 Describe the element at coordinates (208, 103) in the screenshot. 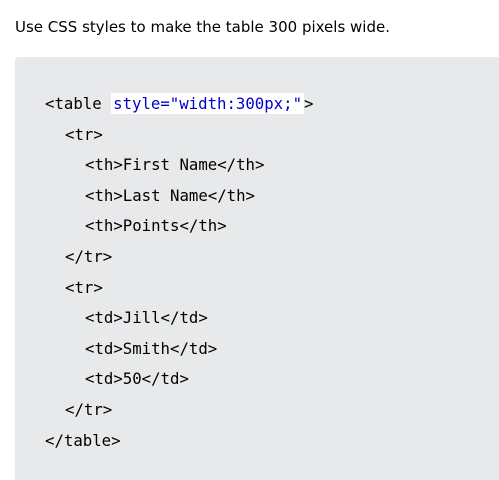

I see `style-attribute-input: style="width:300px;"` at that location.